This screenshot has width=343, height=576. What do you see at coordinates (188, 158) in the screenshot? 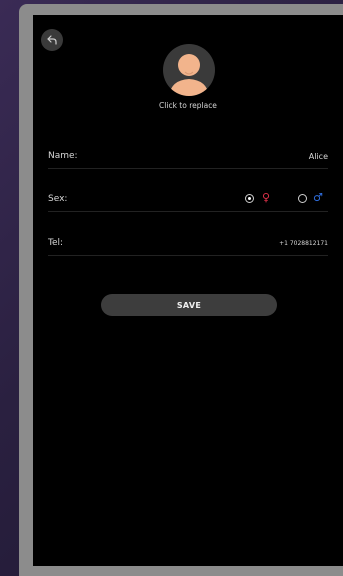
I see `name-row: Name: Alice` at bounding box center [188, 158].